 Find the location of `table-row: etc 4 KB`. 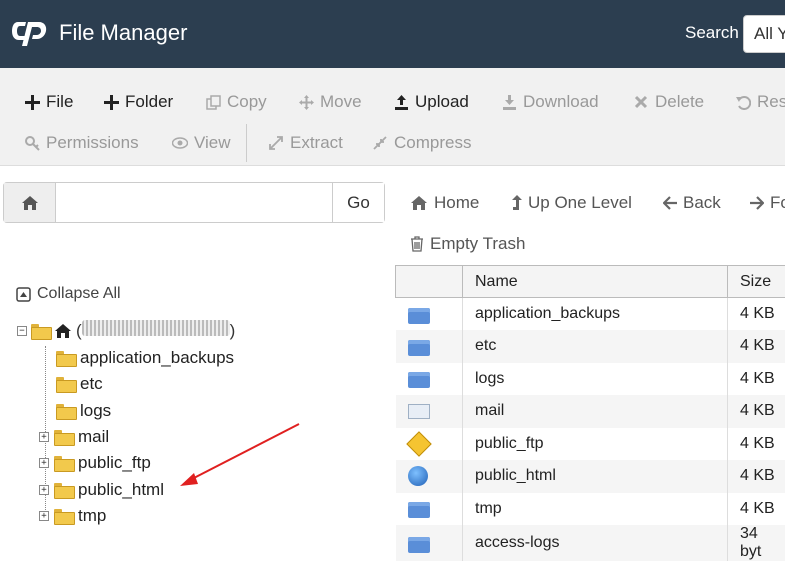

table-row: etc 4 KB is located at coordinates (590, 346).